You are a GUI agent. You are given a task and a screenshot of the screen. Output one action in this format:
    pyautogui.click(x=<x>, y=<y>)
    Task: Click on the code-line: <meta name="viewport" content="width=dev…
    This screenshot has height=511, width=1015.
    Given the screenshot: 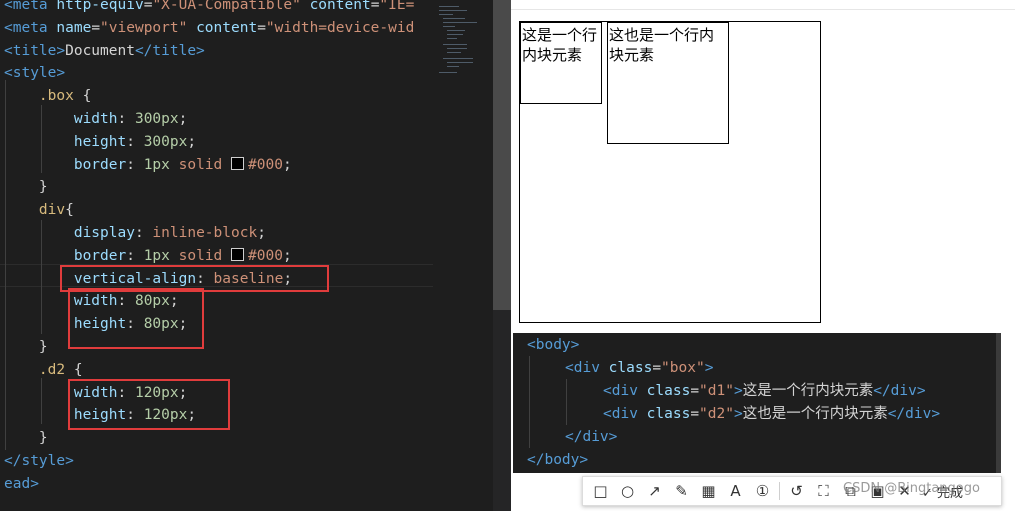 What is the action you would take?
    pyautogui.click(x=209, y=28)
    